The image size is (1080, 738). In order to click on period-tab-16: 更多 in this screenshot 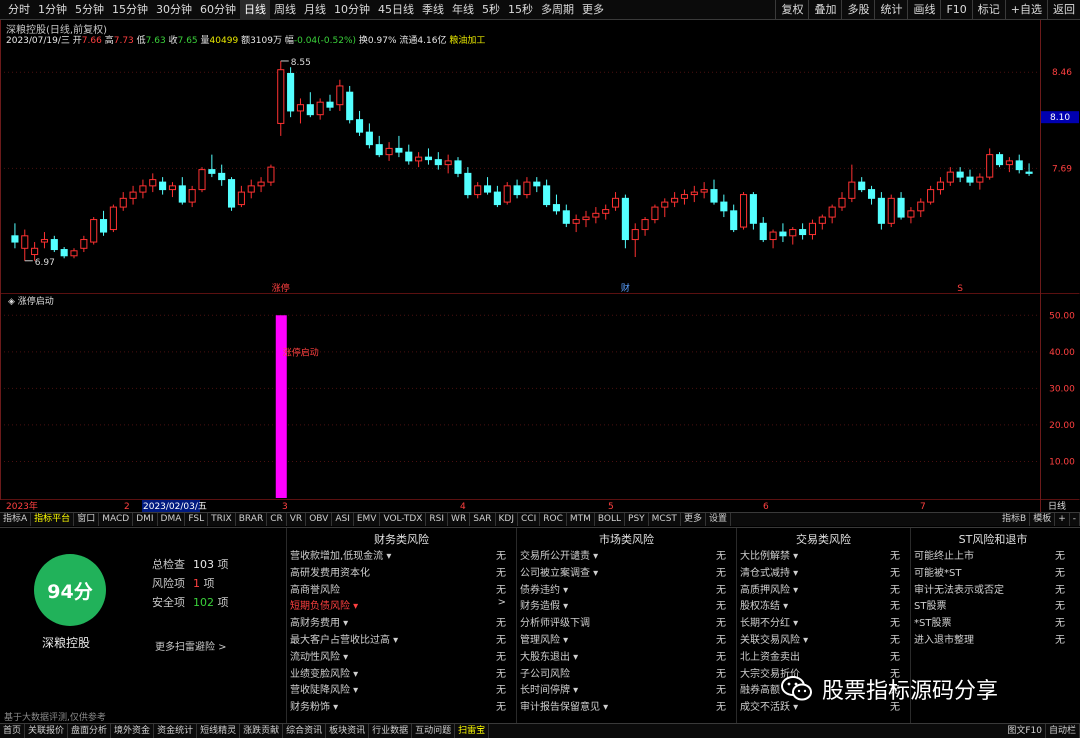, I will do `click(593, 10)`.